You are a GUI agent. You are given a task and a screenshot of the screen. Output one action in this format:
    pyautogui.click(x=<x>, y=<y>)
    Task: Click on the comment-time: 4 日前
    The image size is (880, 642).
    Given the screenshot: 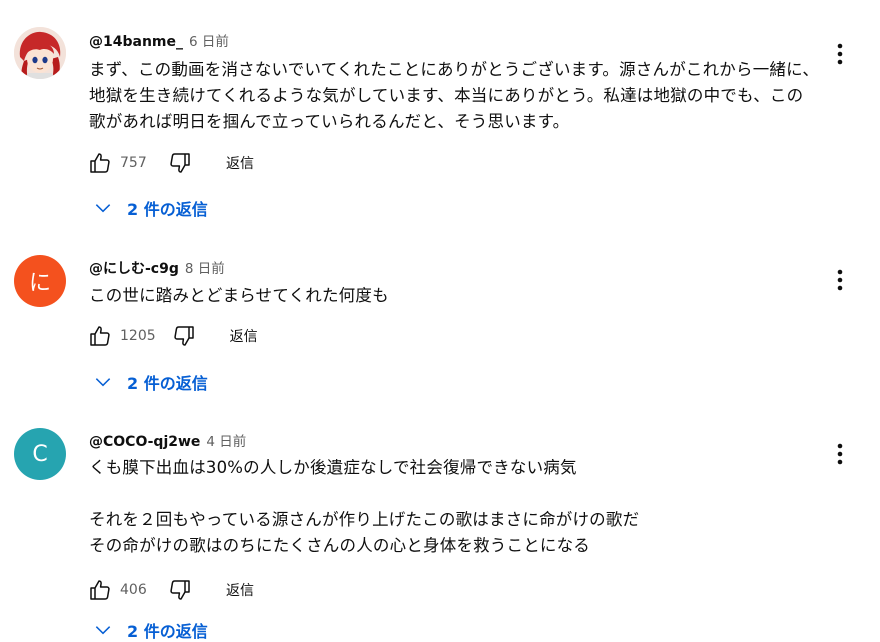 What is the action you would take?
    pyautogui.click(x=226, y=440)
    